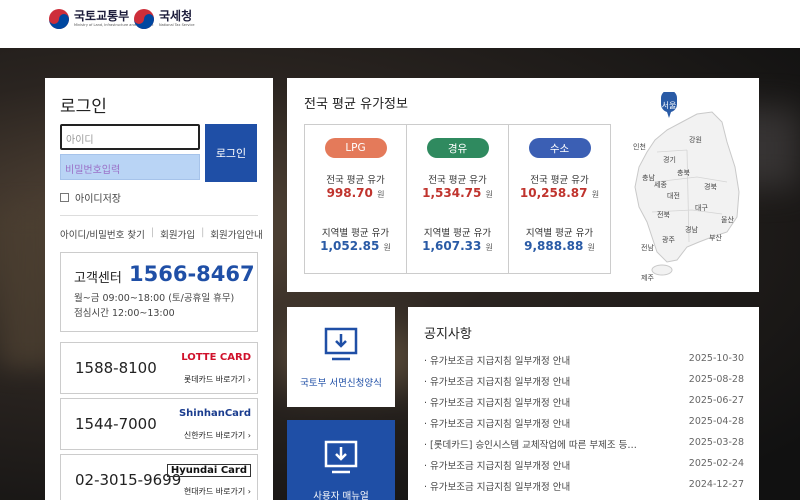 The image size is (800, 500). I want to click on regional-value: 1,607.33 원, so click(457, 246).